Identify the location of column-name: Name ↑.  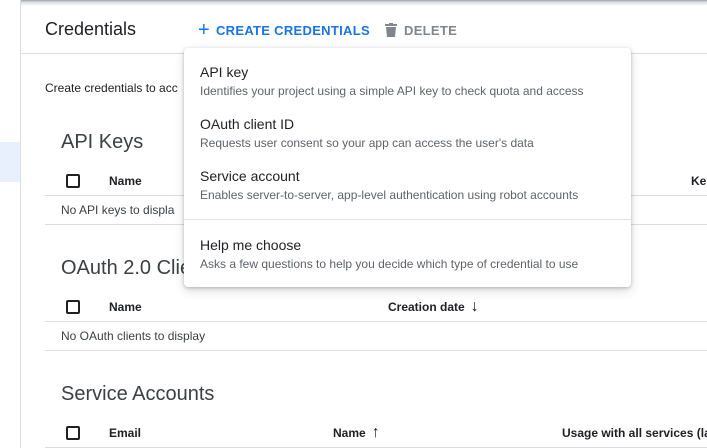
(356, 432).